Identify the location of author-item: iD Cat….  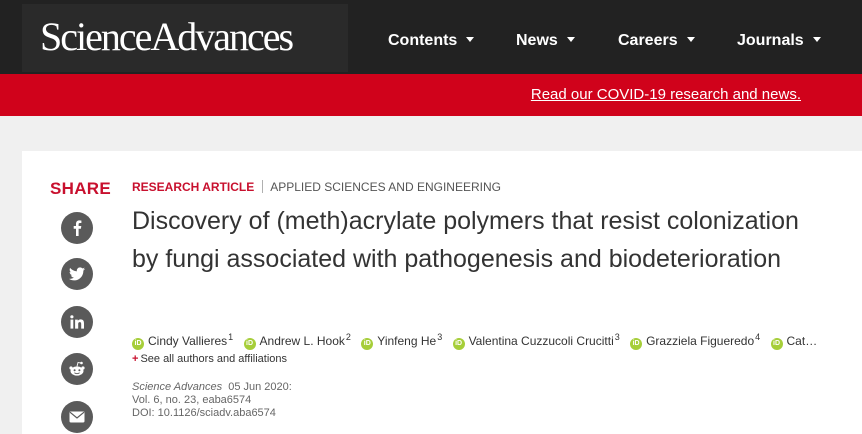
(794, 341).